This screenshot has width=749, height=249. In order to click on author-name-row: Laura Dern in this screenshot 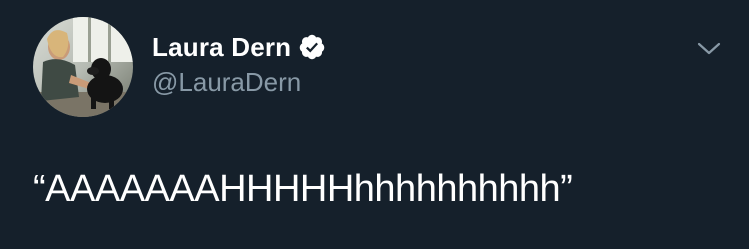, I will do `click(239, 47)`.